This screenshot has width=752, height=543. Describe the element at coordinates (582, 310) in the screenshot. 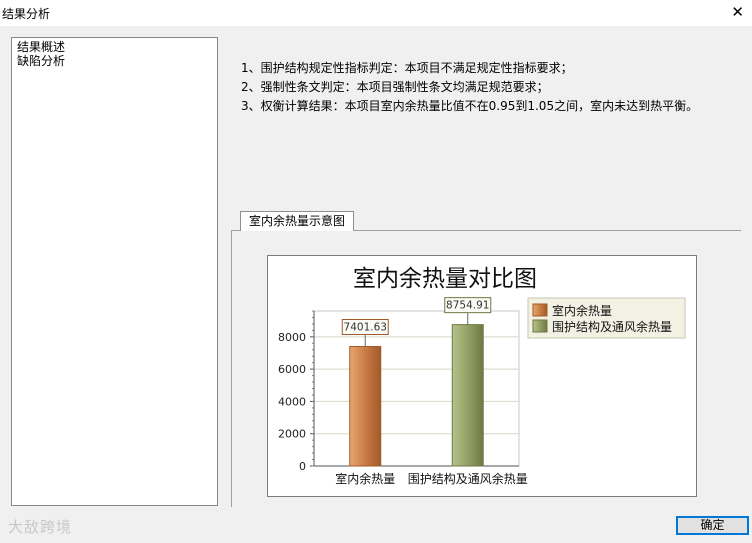

I see `legend-label: 室内余热量` at that location.